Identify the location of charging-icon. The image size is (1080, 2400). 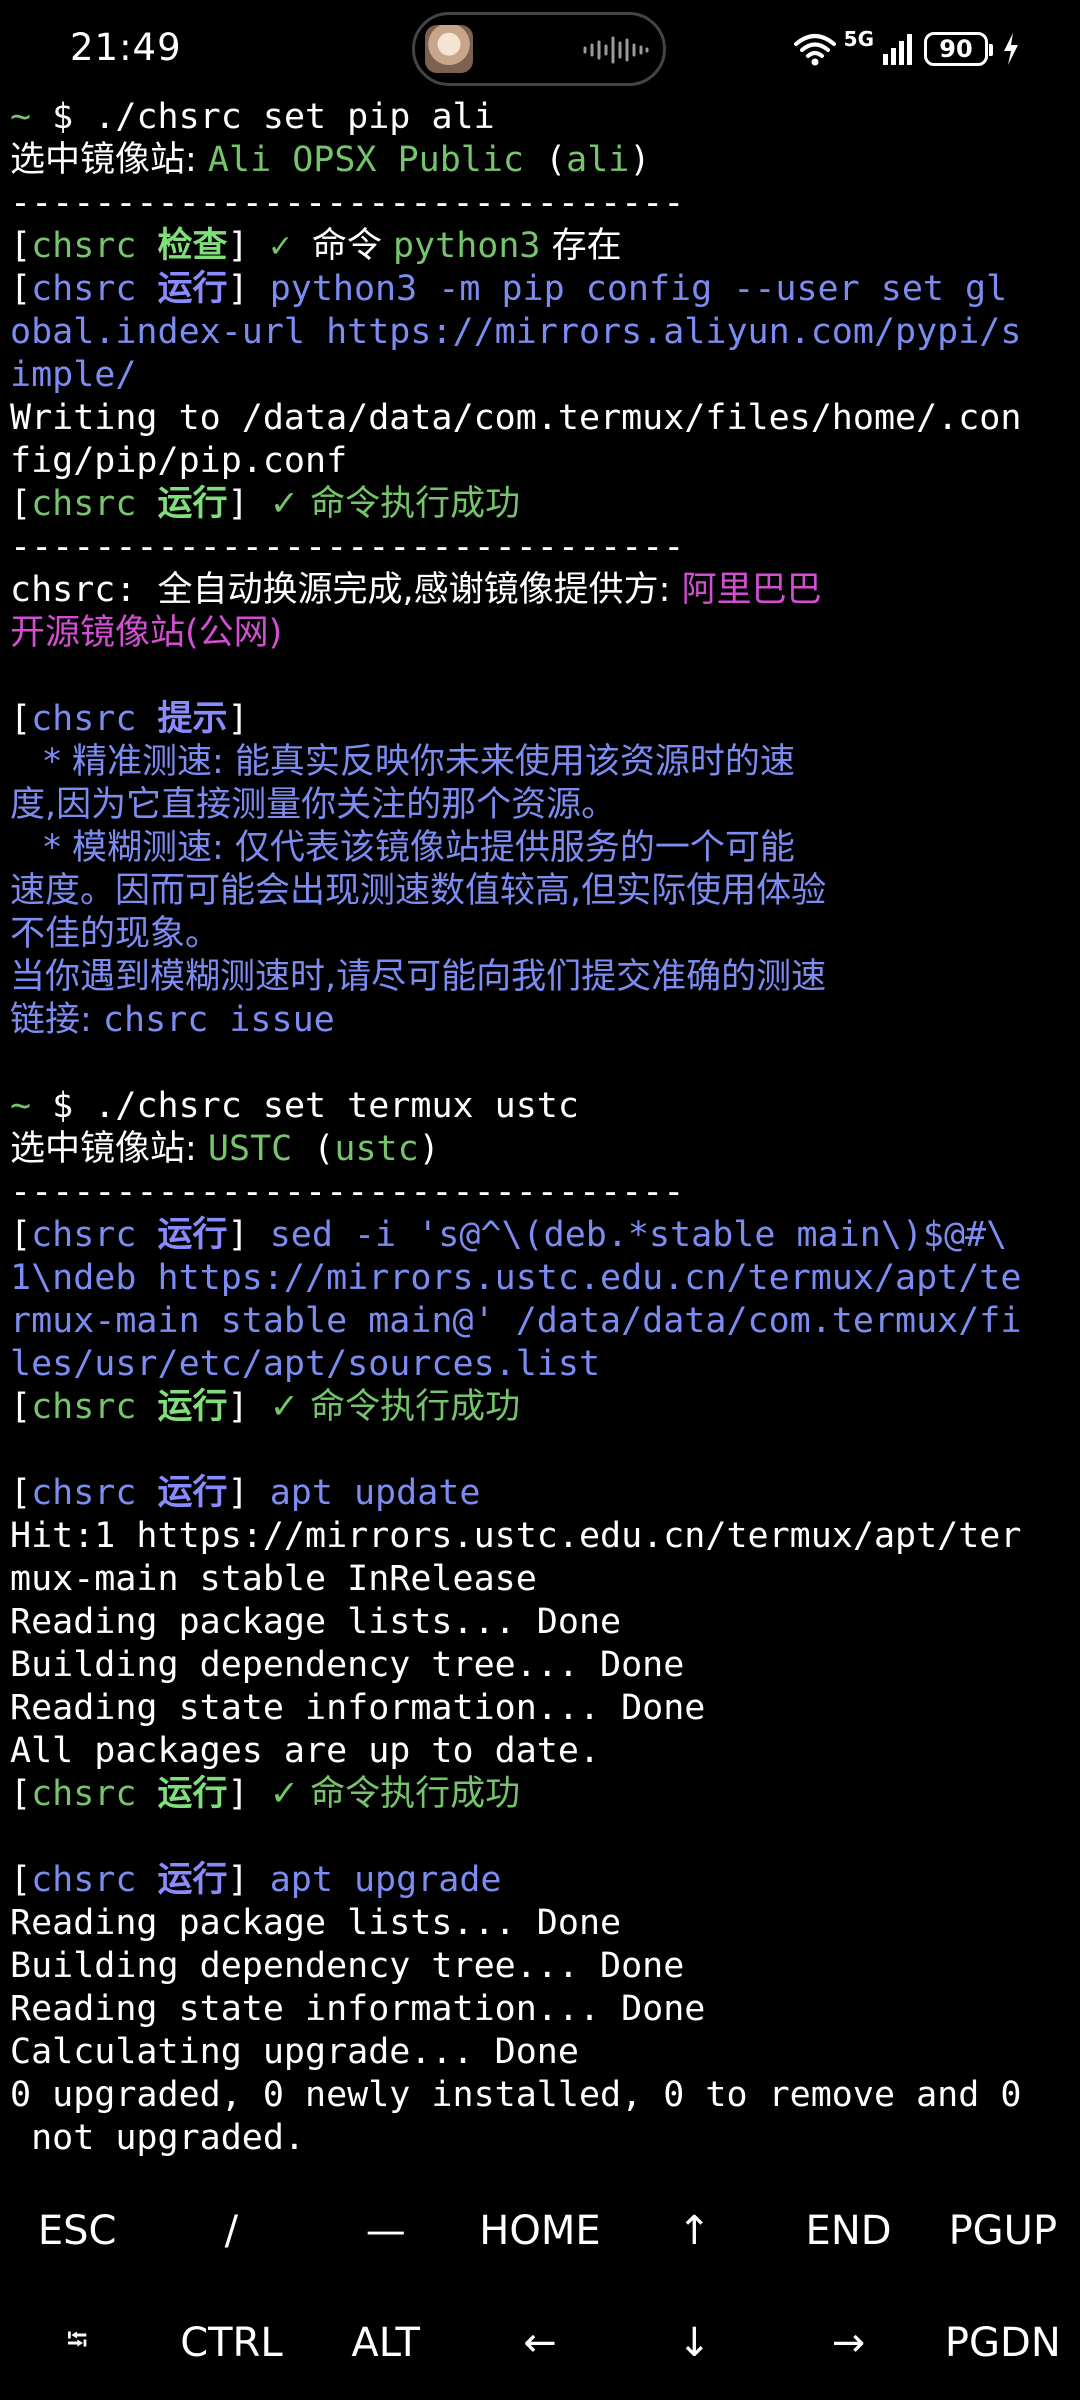
(1011, 49).